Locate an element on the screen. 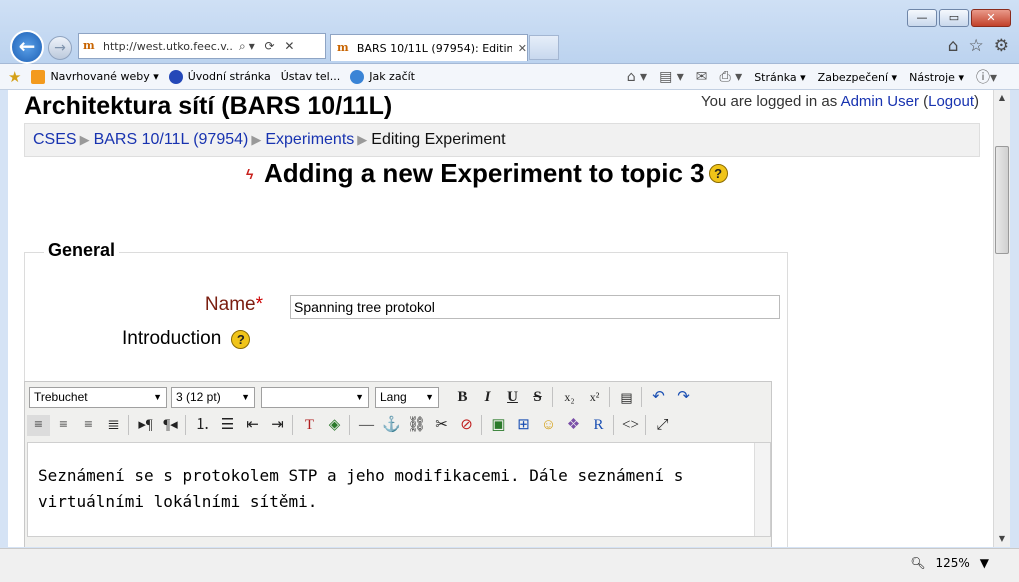 Image resolution: width=1019 pixels, height=582 pixels. close-window-button: ✕ is located at coordinates (991, 18).